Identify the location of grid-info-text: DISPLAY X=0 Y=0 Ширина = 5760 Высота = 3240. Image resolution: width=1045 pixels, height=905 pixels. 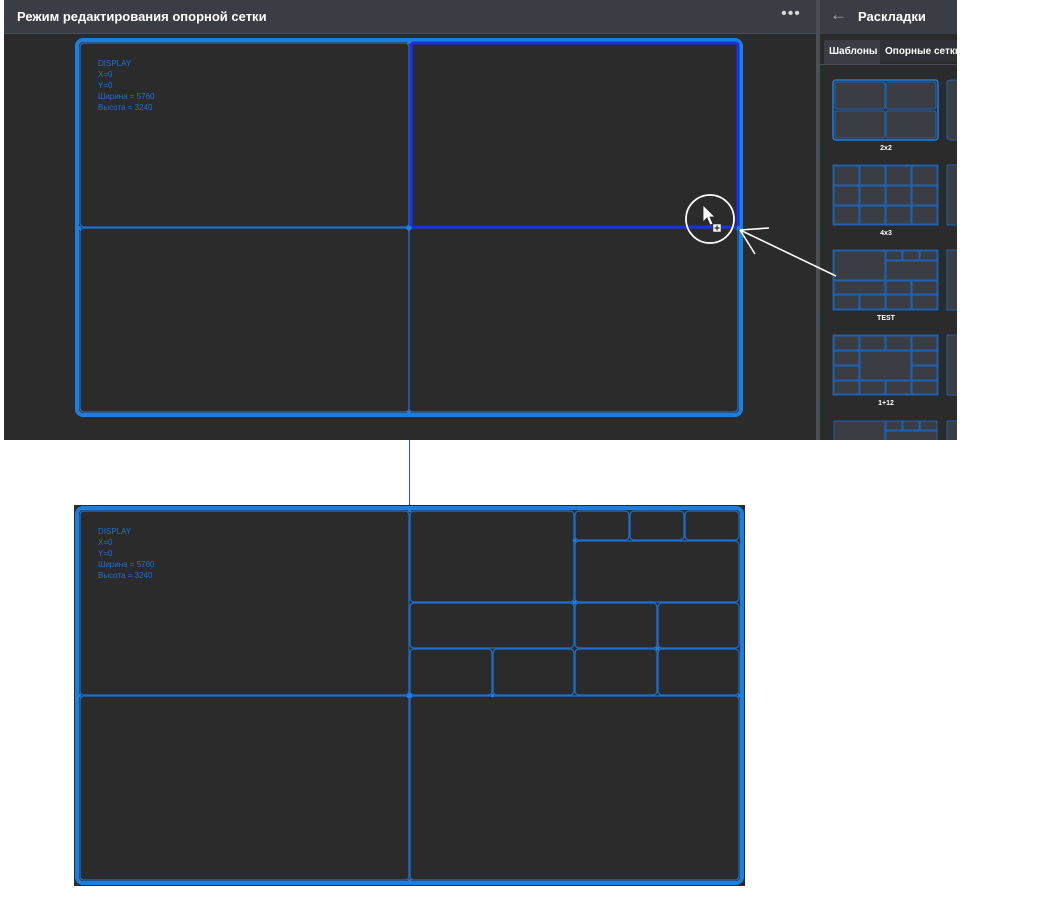
(126, 553).